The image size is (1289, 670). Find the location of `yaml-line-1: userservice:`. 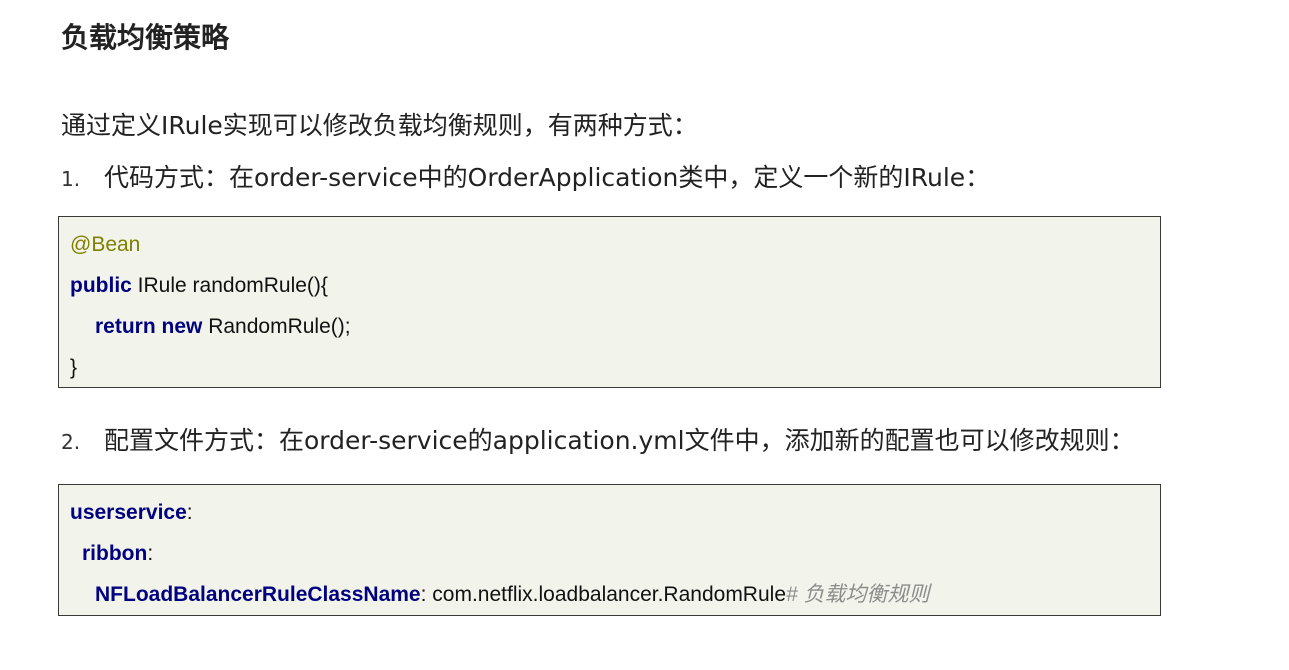

yaml-line-1: userservice: is located at coordinates (131, 513).